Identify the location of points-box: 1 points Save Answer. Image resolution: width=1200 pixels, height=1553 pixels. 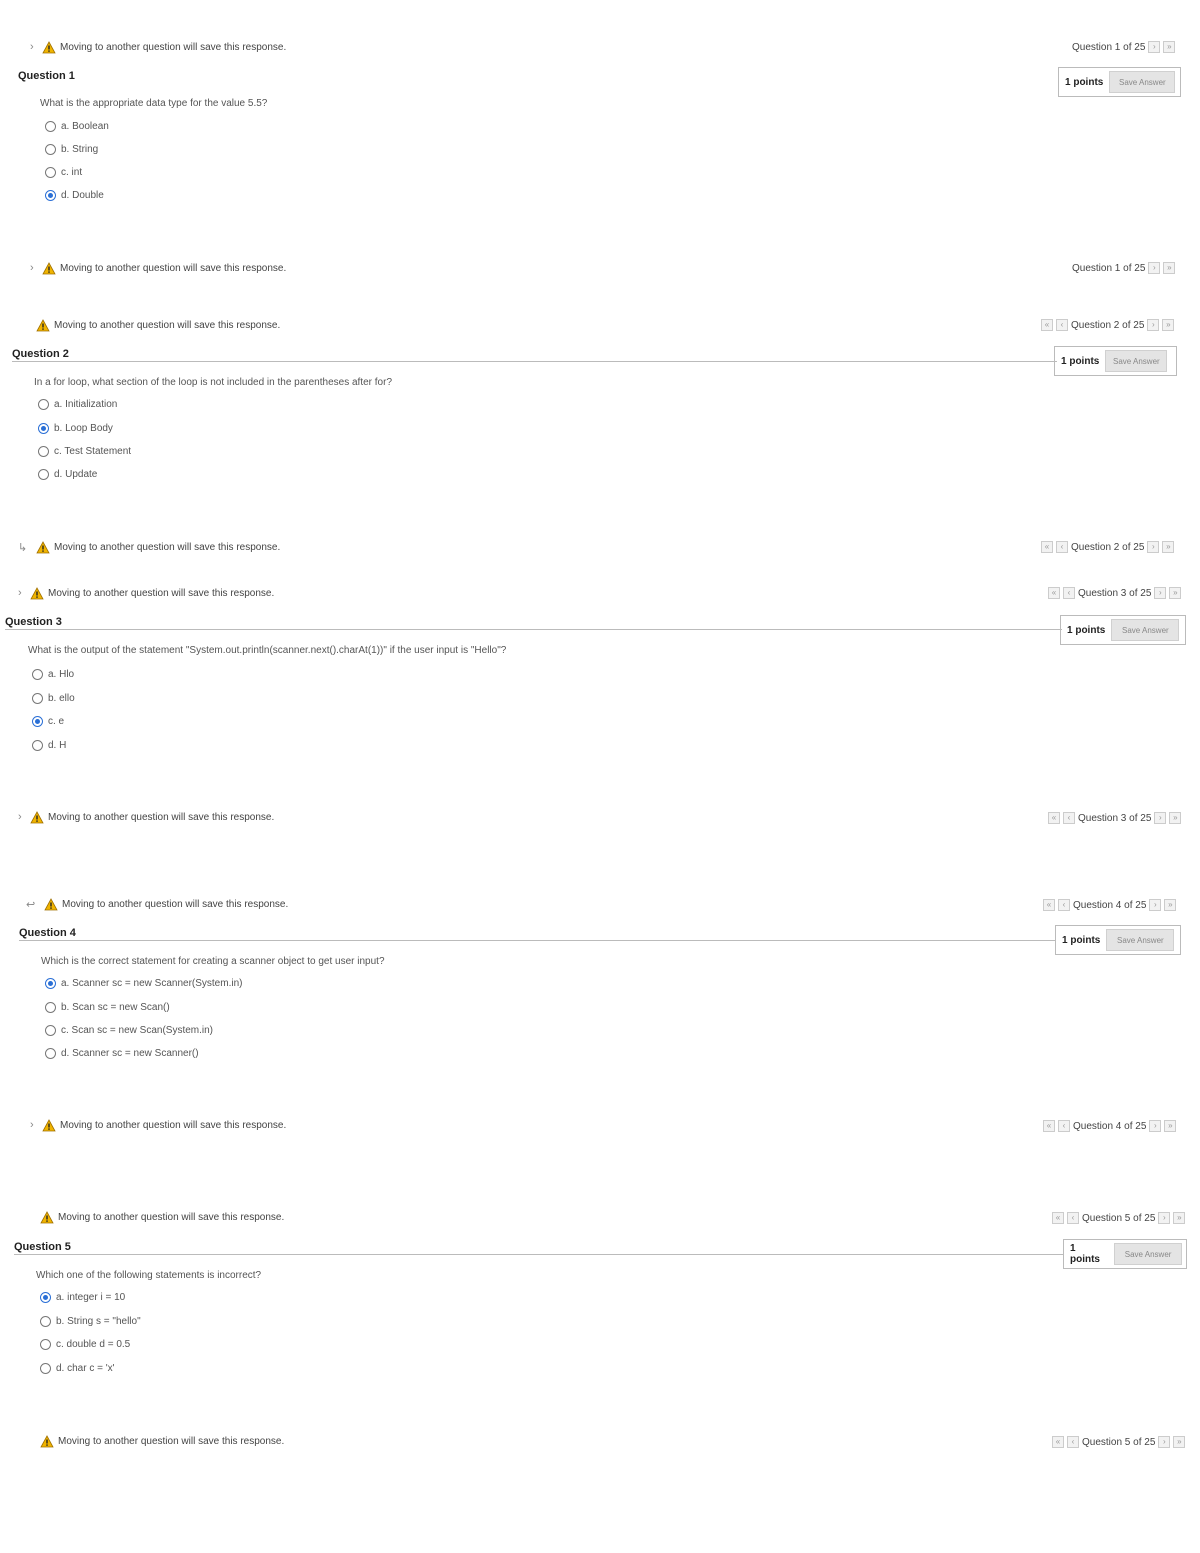
(1115, 361).